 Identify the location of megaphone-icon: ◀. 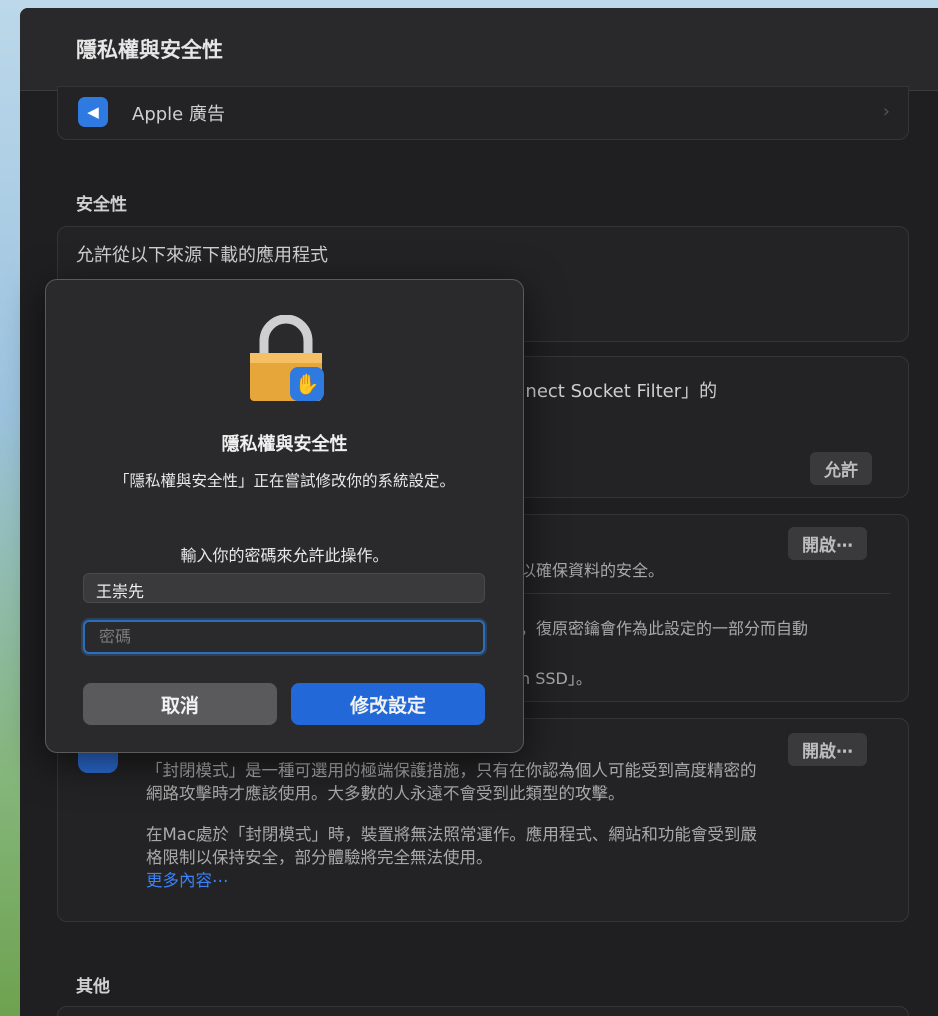
(93, 112).